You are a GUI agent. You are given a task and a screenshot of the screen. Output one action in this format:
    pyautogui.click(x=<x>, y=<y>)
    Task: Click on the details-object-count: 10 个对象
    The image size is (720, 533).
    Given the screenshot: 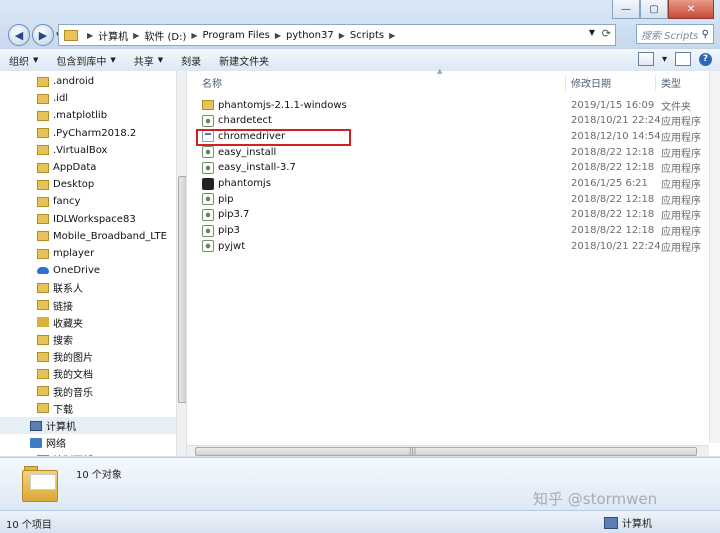 What is the action you would take?
    pyautogui.click(x=99, y=475)
    